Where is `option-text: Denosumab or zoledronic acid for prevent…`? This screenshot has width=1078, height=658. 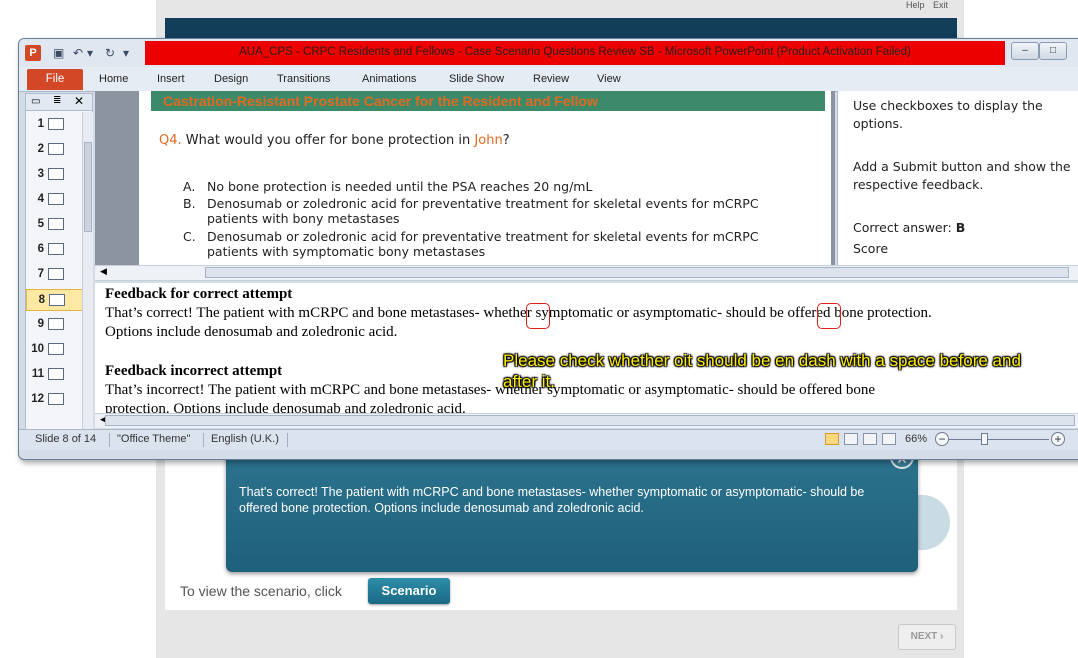
option-text: Denosumab or zoledronic acid for prevent… is located at coordinates (483, 244).